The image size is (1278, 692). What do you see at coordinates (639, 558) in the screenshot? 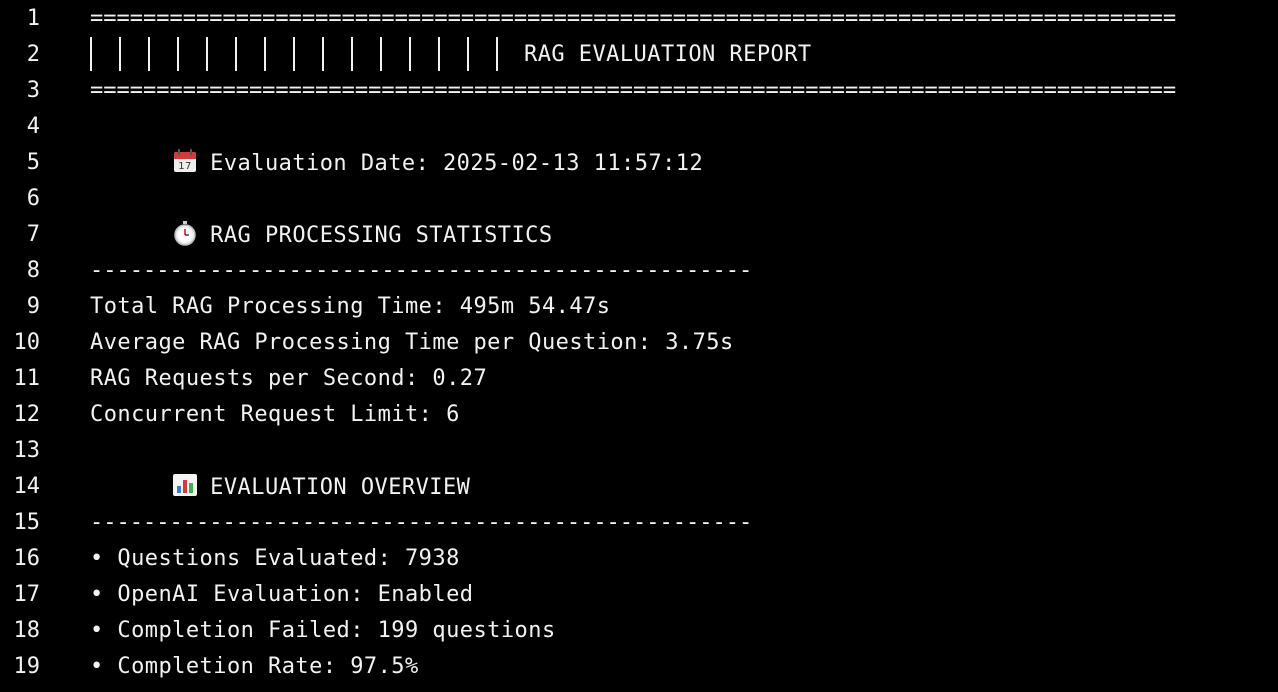
I see `line-16: 16 • Questions Evaluated: 7938` at bounding box center [639, 558].